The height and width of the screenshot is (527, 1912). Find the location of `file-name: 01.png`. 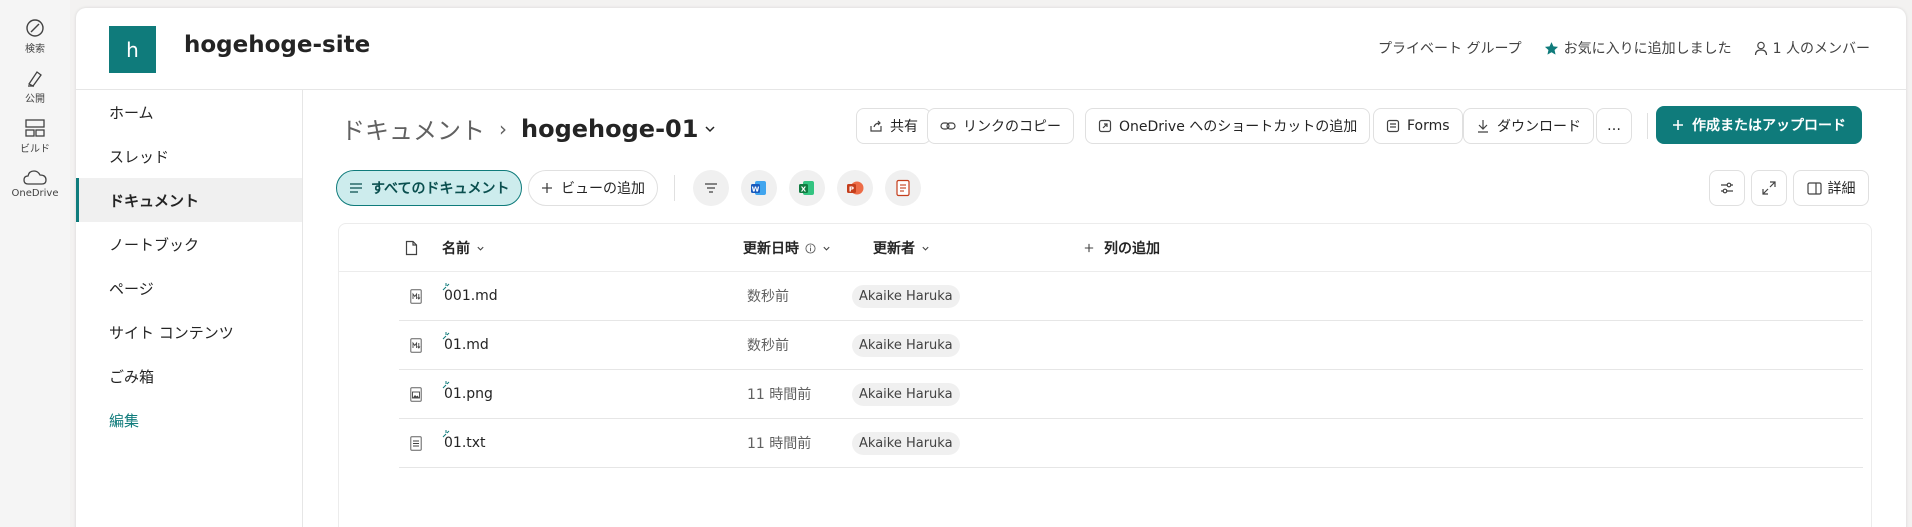

file-name: 01.png is located at coordinates (467, 391).